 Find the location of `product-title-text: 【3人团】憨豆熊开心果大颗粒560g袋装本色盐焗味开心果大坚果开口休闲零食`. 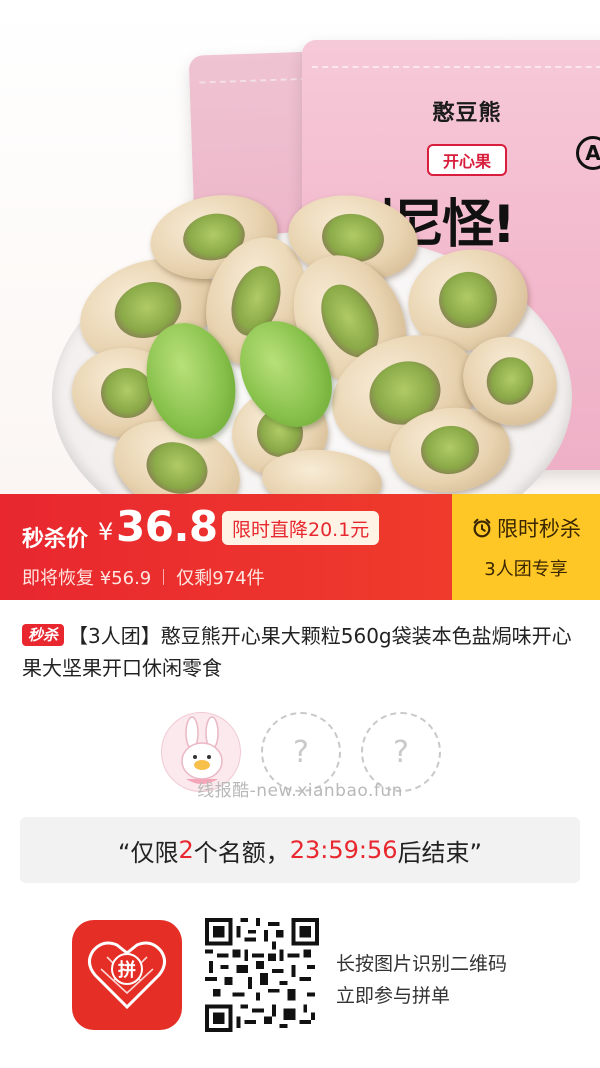

product-title-text: 【3人团】憨豆熊开心果大颗粒560g袋装本色盐焗味开心果大坚果开口休闲零食 is located at coordinates (297, 652).